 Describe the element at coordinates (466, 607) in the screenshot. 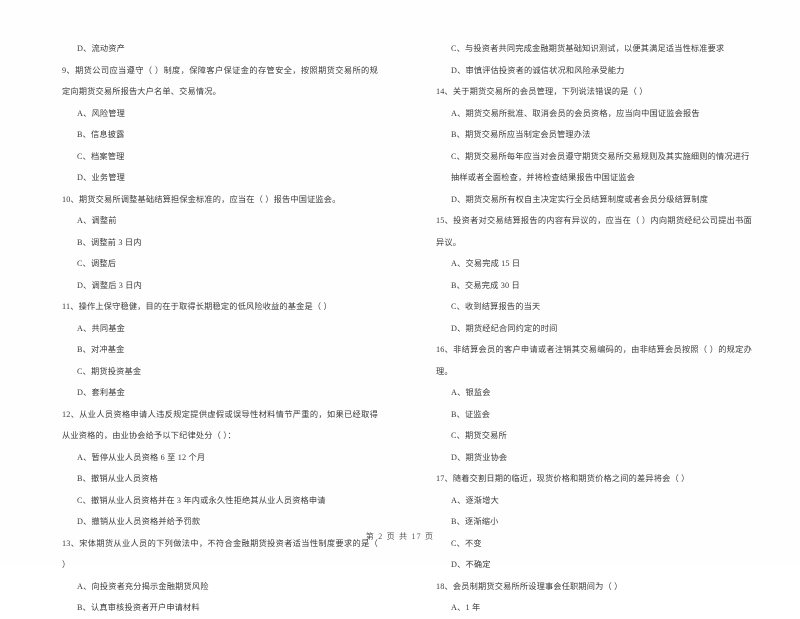

I see `question-option: A、1 年` at that location.